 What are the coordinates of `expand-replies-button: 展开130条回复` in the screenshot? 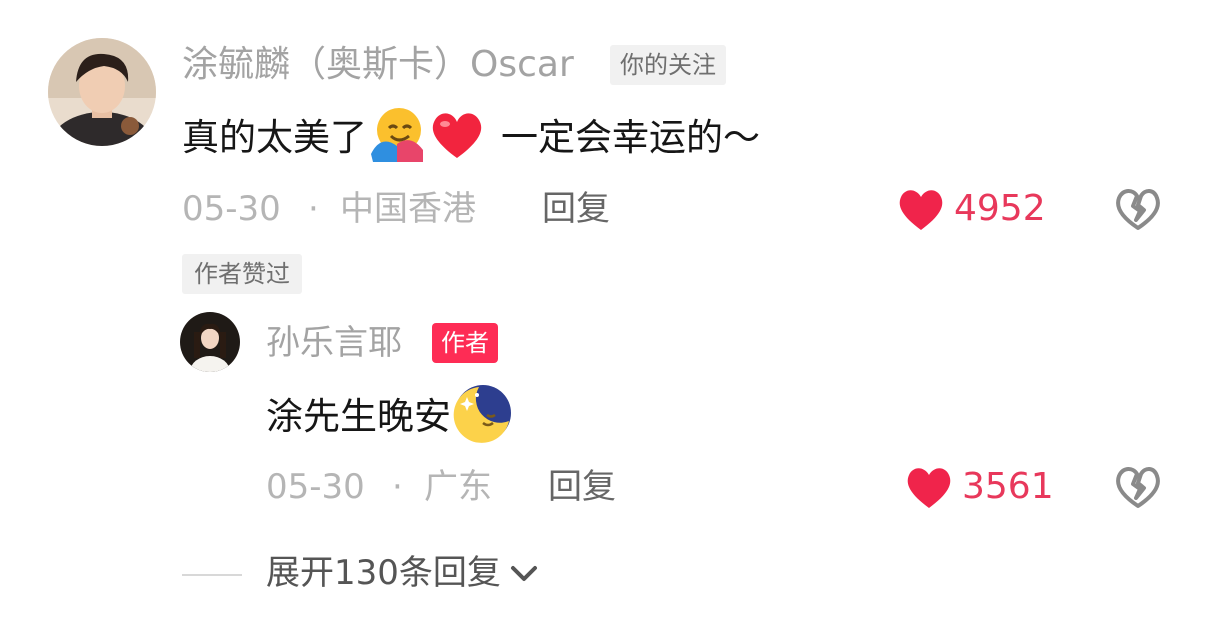 It's located at (403, 573).